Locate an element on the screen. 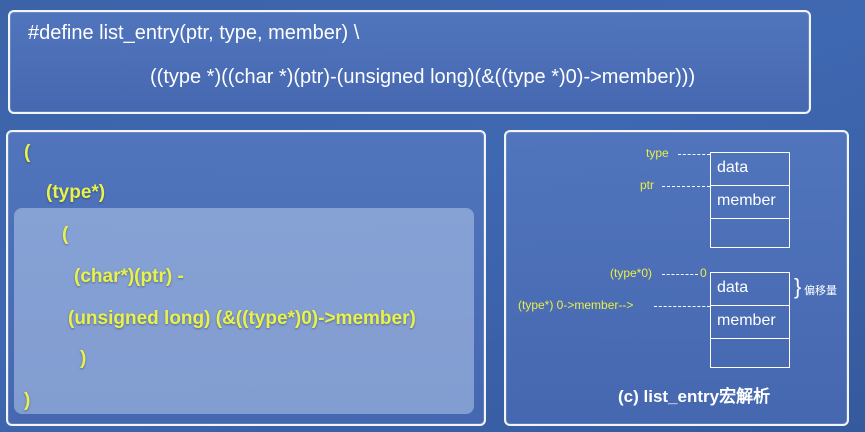  ptr-pointer-line is located at coordinates (686, 186).